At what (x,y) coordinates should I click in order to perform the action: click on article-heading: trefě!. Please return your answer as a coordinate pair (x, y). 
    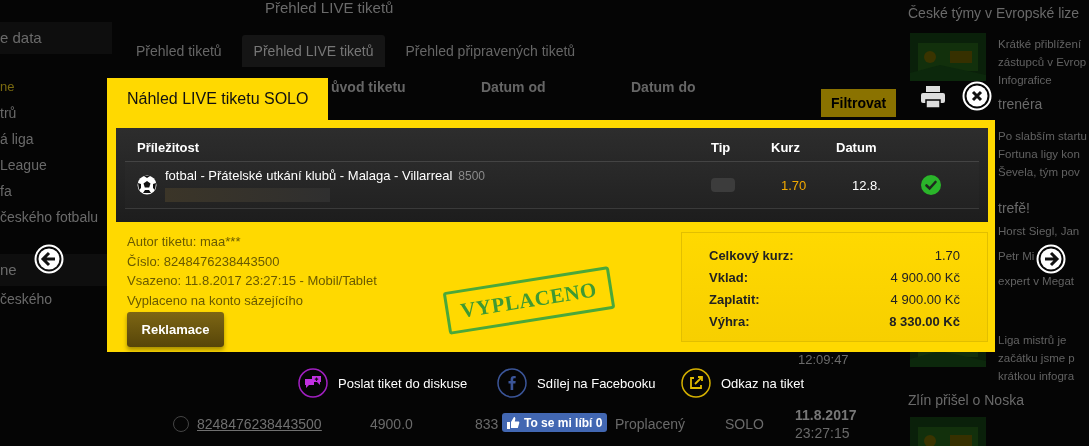
    Looking at the image, I should click on (1014, 208).